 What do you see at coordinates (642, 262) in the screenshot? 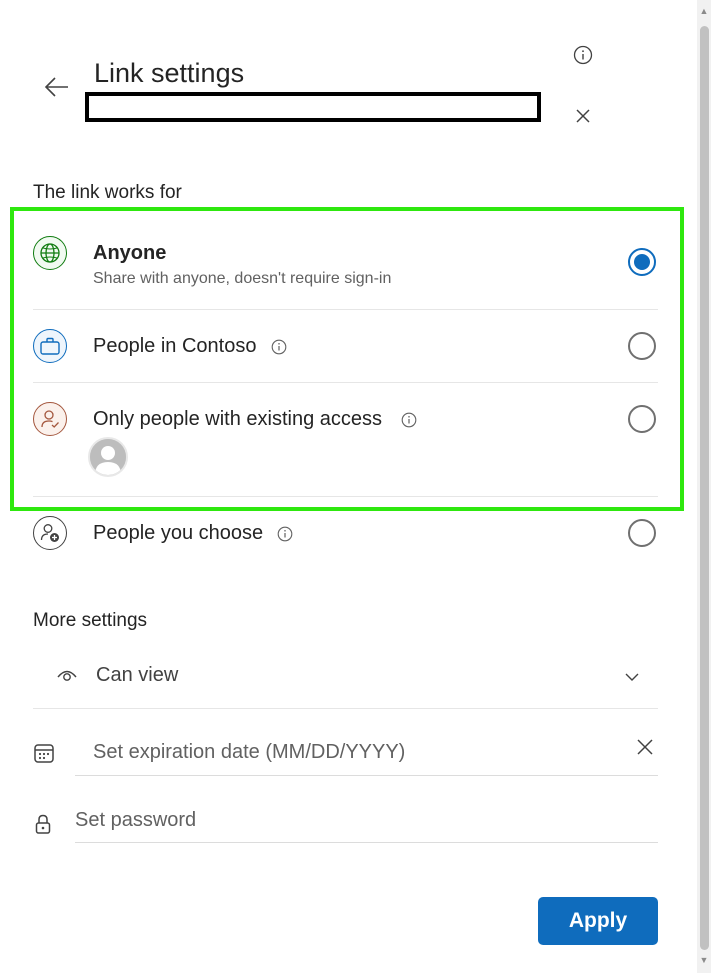
I see `radio-anyone` at bounding box center [642, 262].